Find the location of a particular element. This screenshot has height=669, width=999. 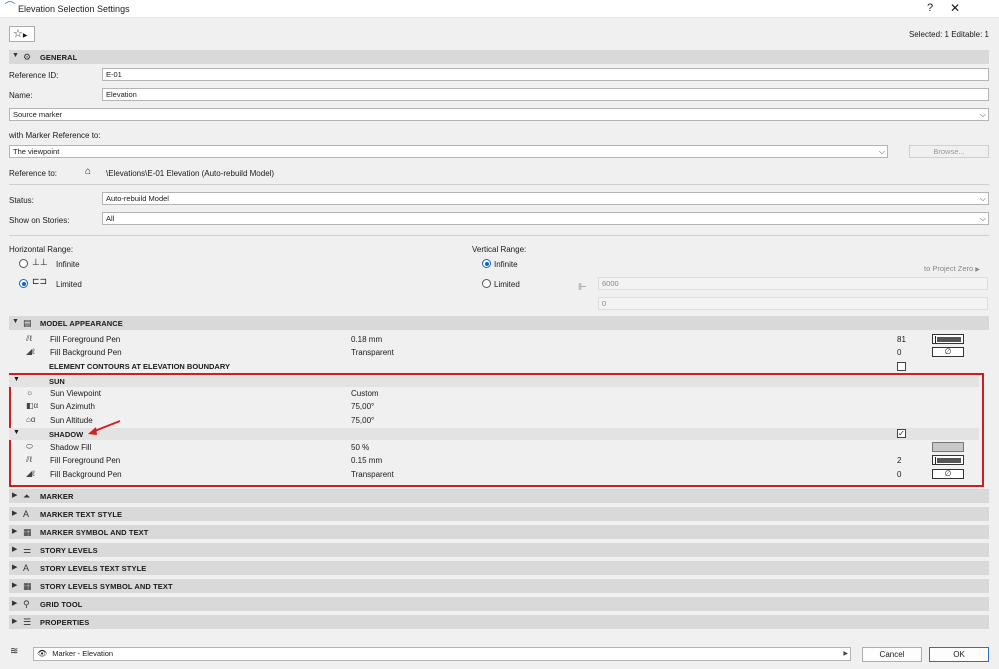

sun-subsection-header: ▼ SUN is located at coordinates (494, 381).